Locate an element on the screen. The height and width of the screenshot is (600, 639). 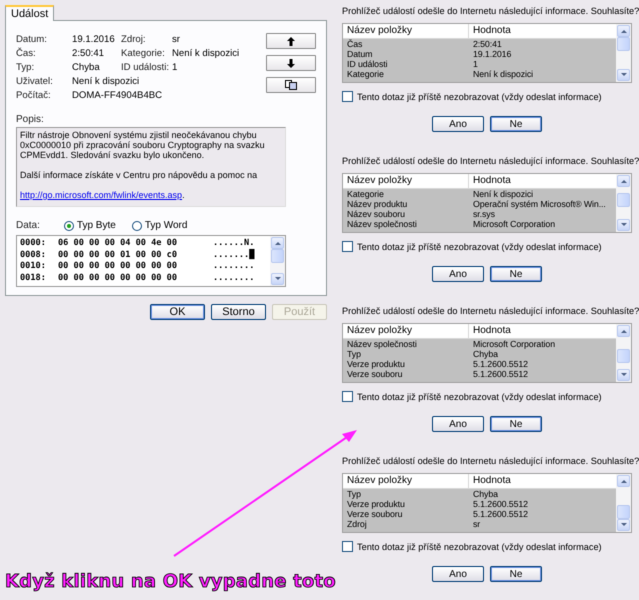
item-value: sr.sys is located at coordinates (484, 214).